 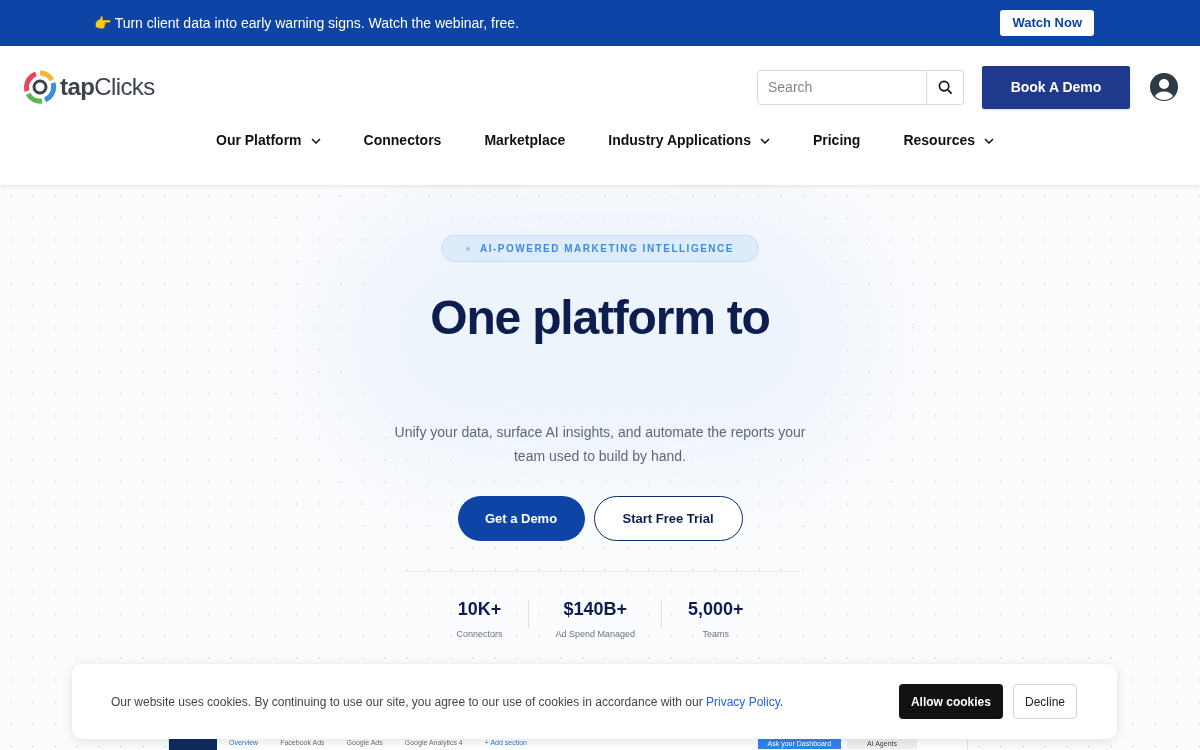 I want to click on watch-now-button: Watch Now, so click(x=1047, y=23).